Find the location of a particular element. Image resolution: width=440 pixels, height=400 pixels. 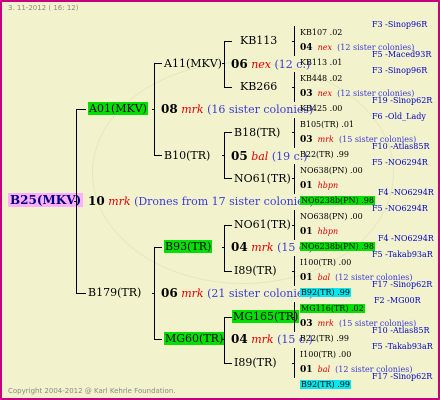

gen1-note-1: (16 sister colonies) is located at coordinates (260, 109).